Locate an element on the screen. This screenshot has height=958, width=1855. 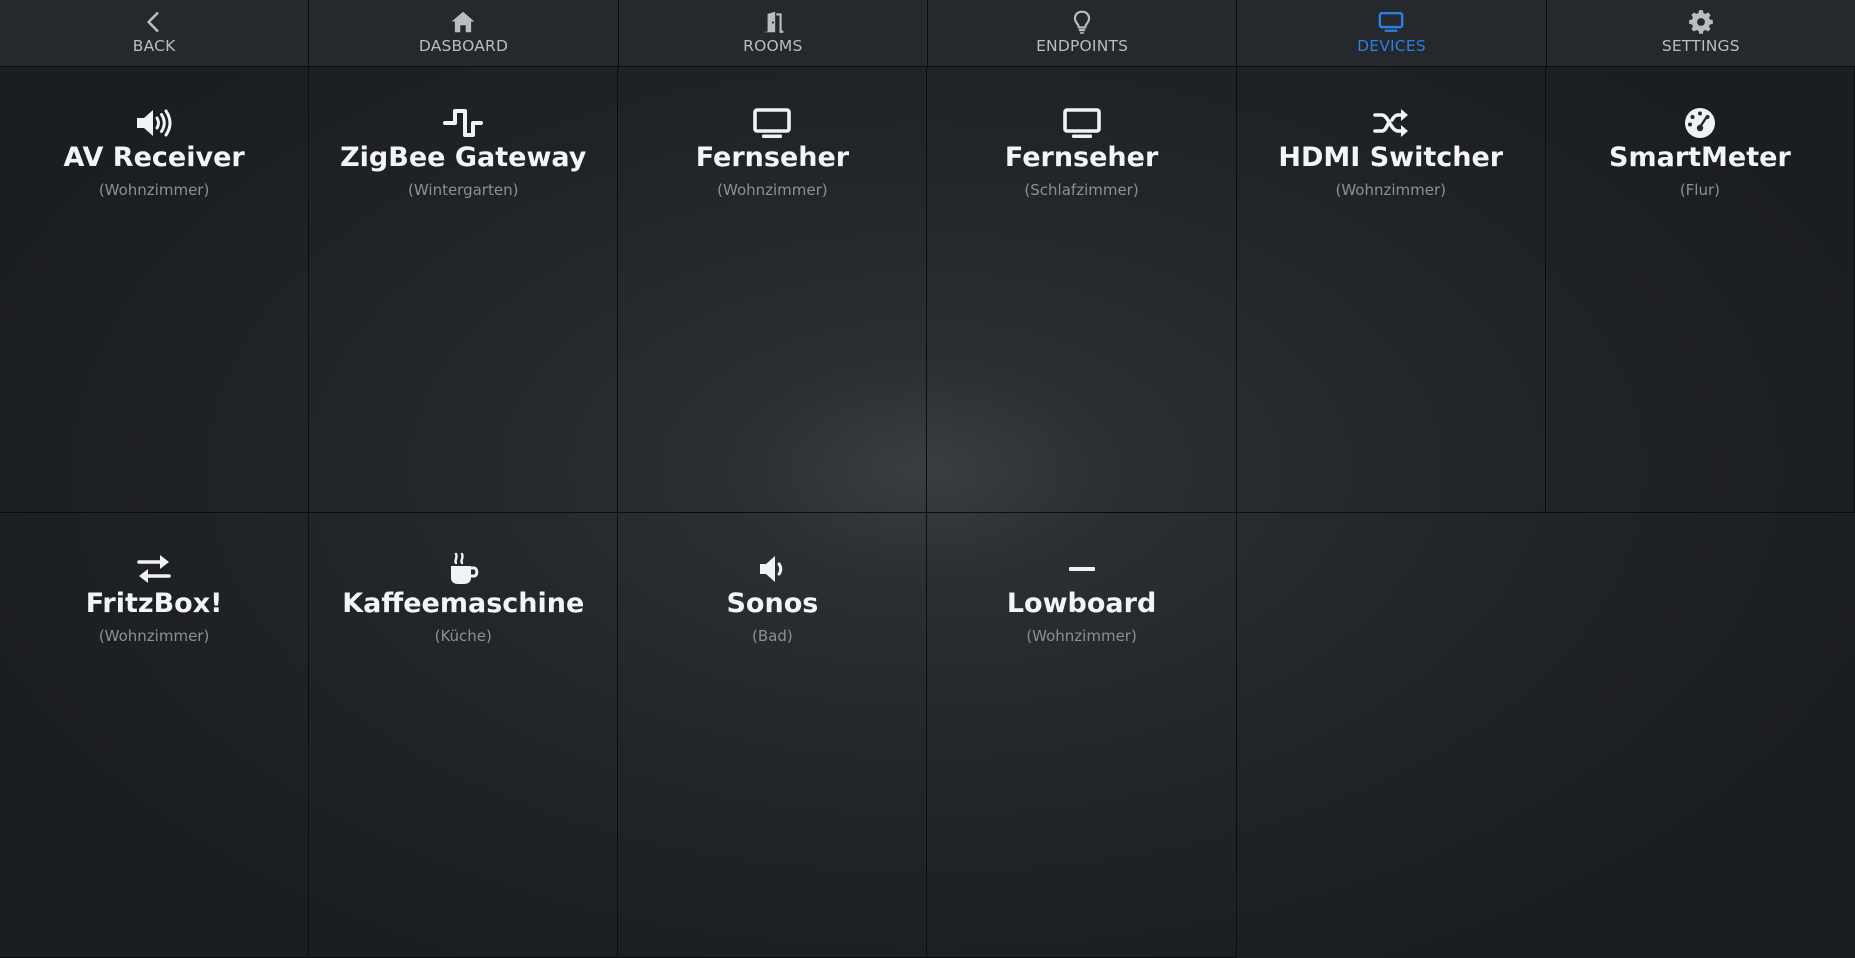
exchange-arrows-icon is located at coordinates (154, 569).